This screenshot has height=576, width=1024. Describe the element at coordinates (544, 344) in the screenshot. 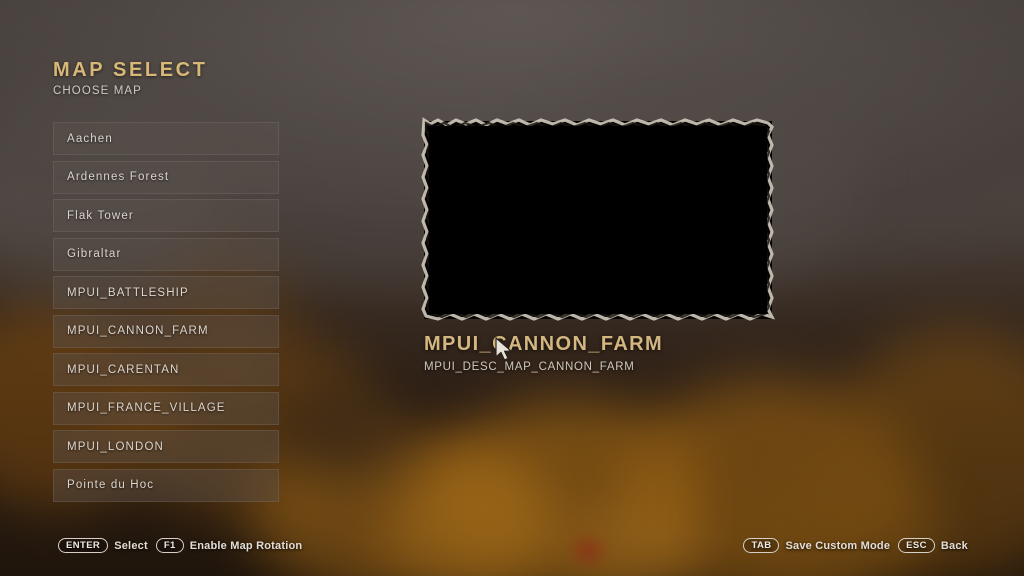

I see `preview-title: MPUI_CANNON_FARM` at that location.